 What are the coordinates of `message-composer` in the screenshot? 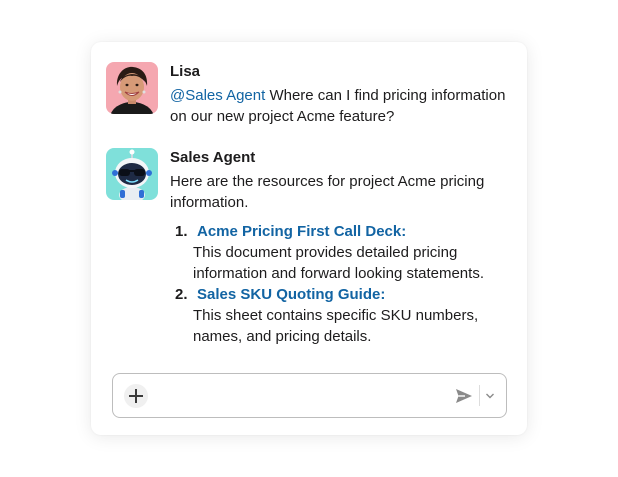 It's located at (309, 395).